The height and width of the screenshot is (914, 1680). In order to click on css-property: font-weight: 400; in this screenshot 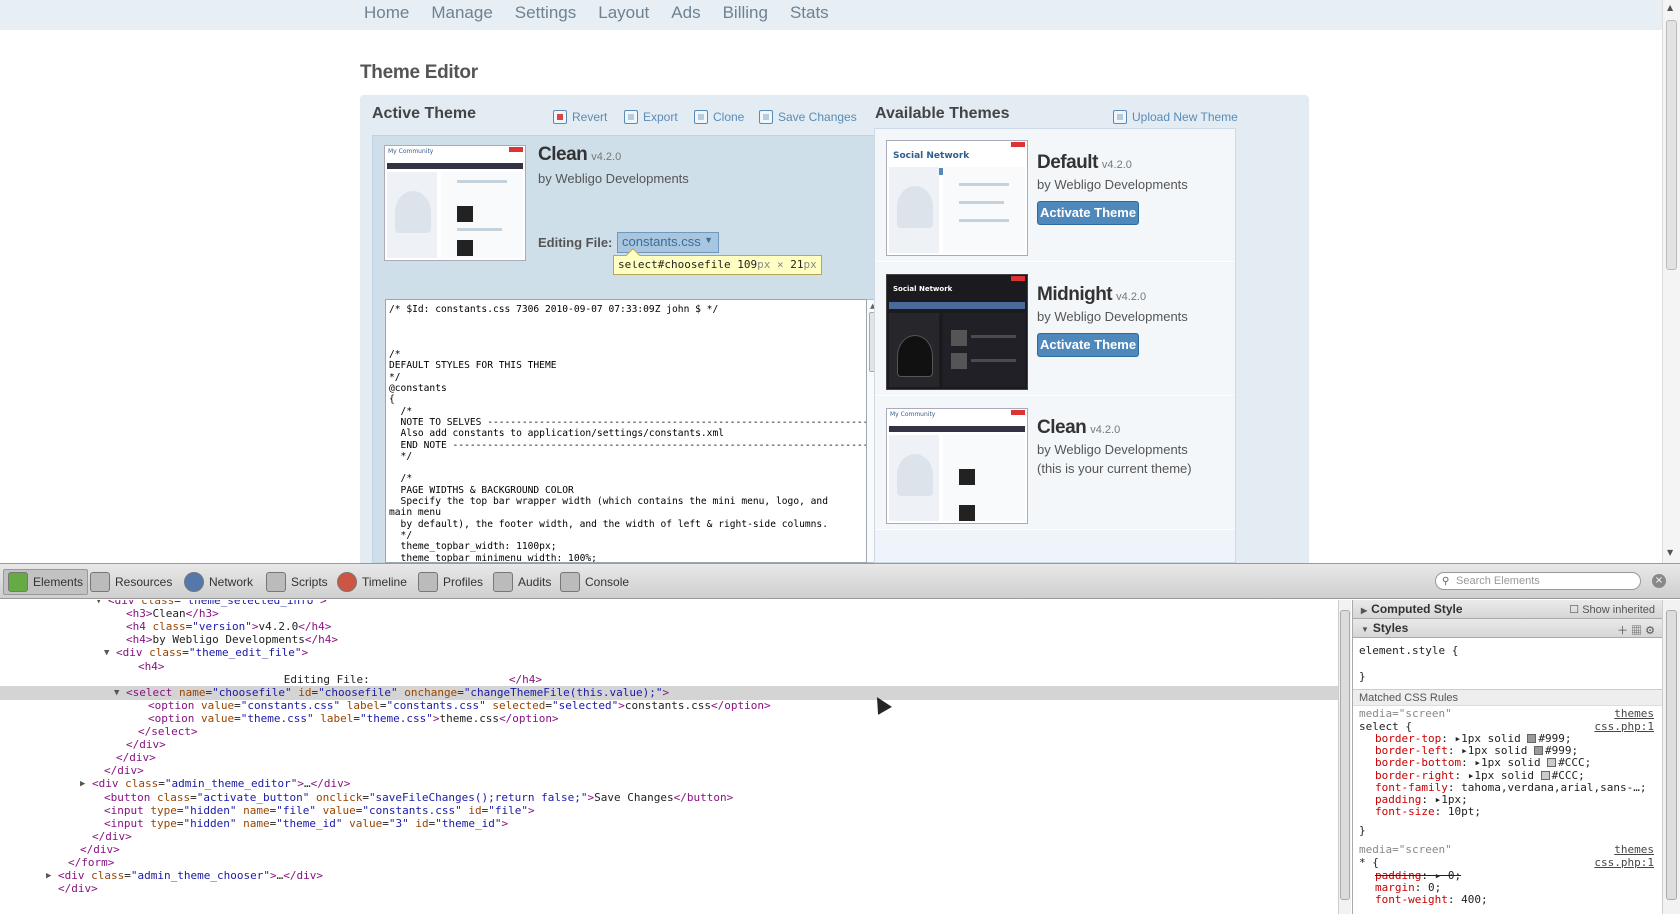, I will do `click(1431, 899)`.